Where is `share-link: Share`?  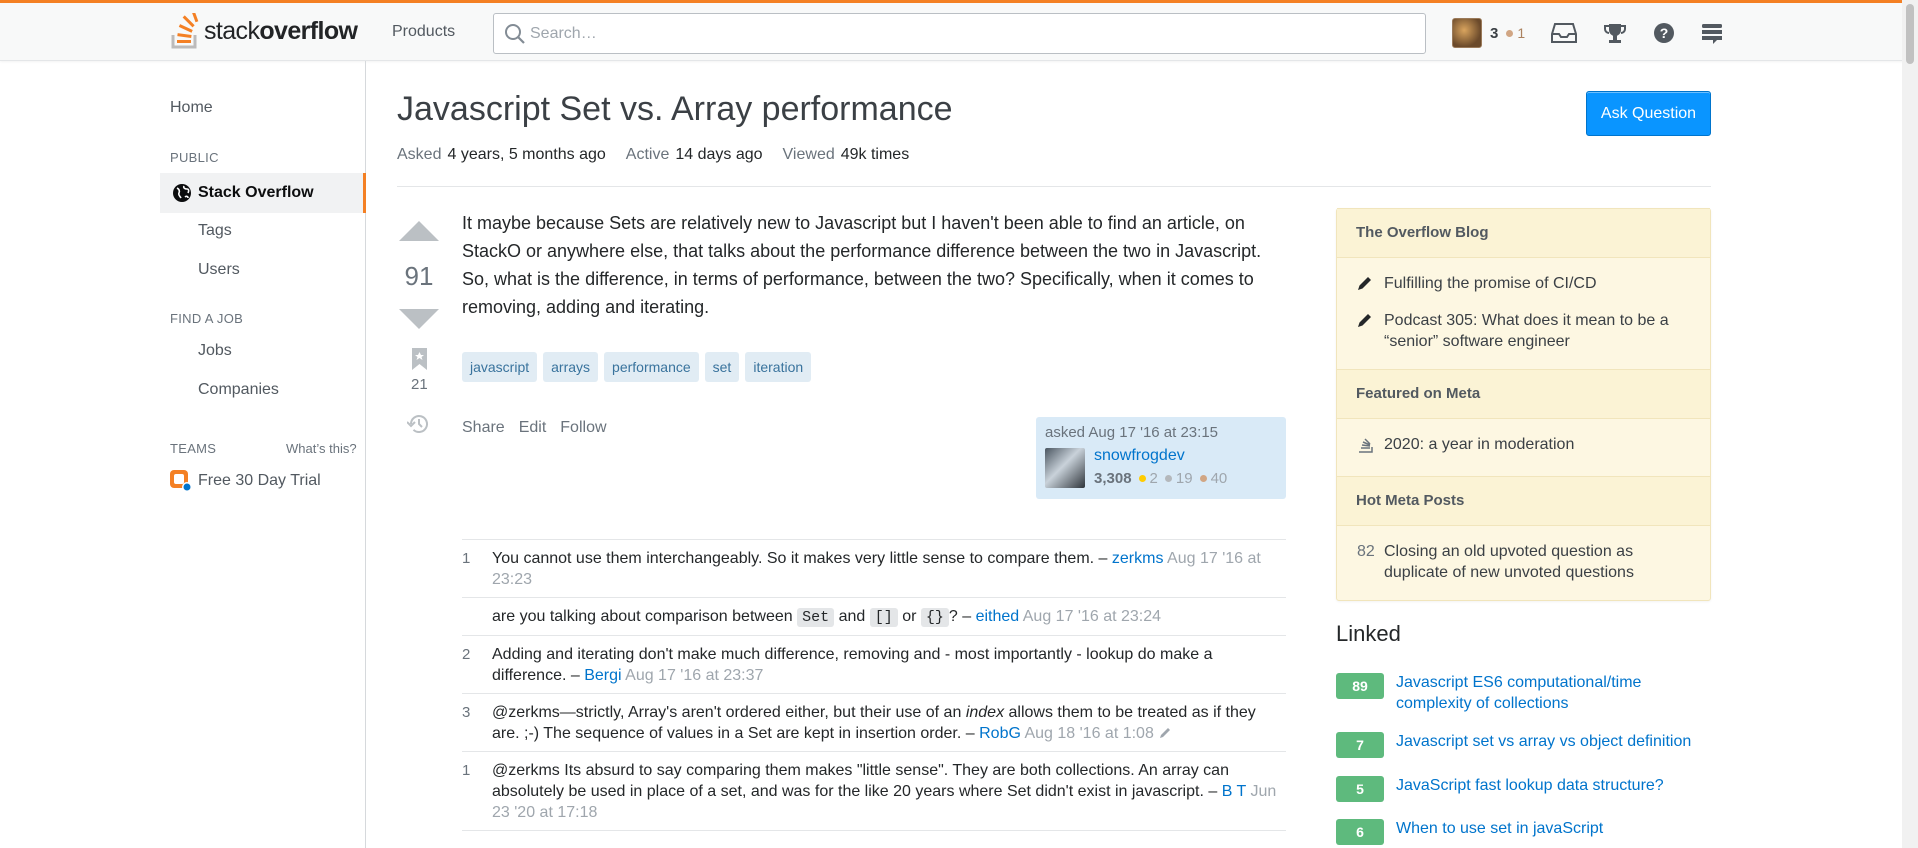 share-link: Share is located at coordinates (483, 428).